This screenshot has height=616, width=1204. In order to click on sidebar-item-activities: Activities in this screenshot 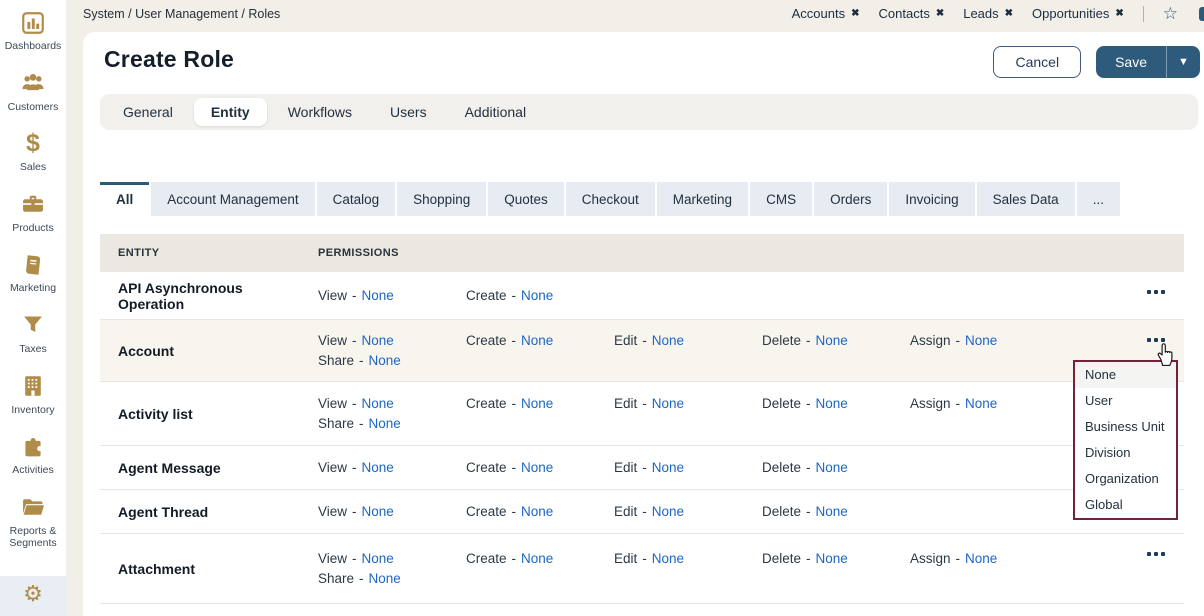, I will do `click(33, 454)`.